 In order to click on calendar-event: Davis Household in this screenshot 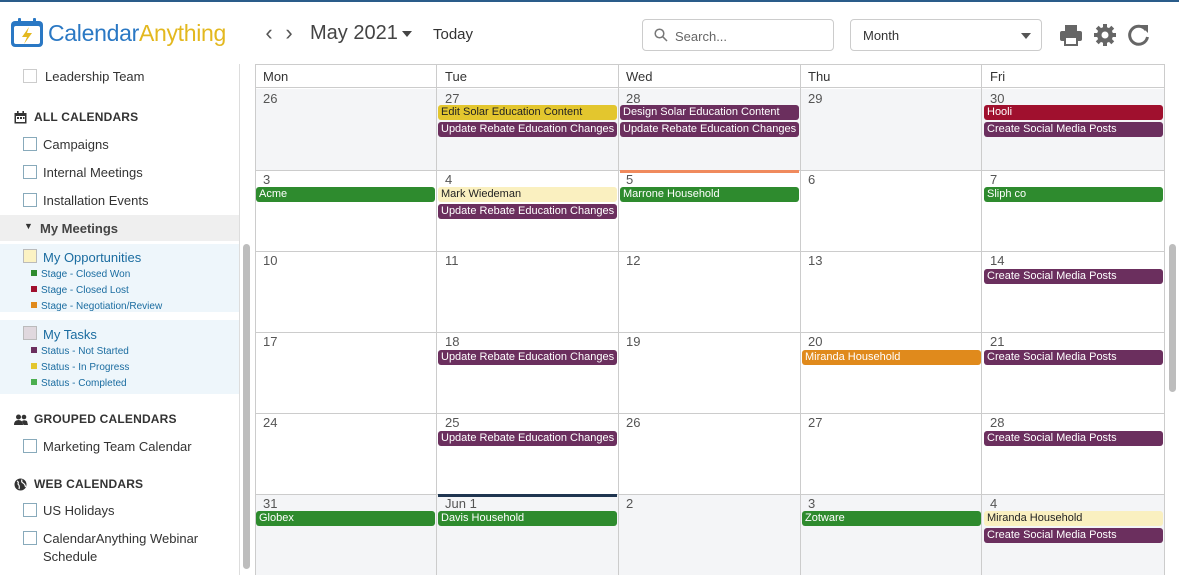, I will do `click(527, 518)`.